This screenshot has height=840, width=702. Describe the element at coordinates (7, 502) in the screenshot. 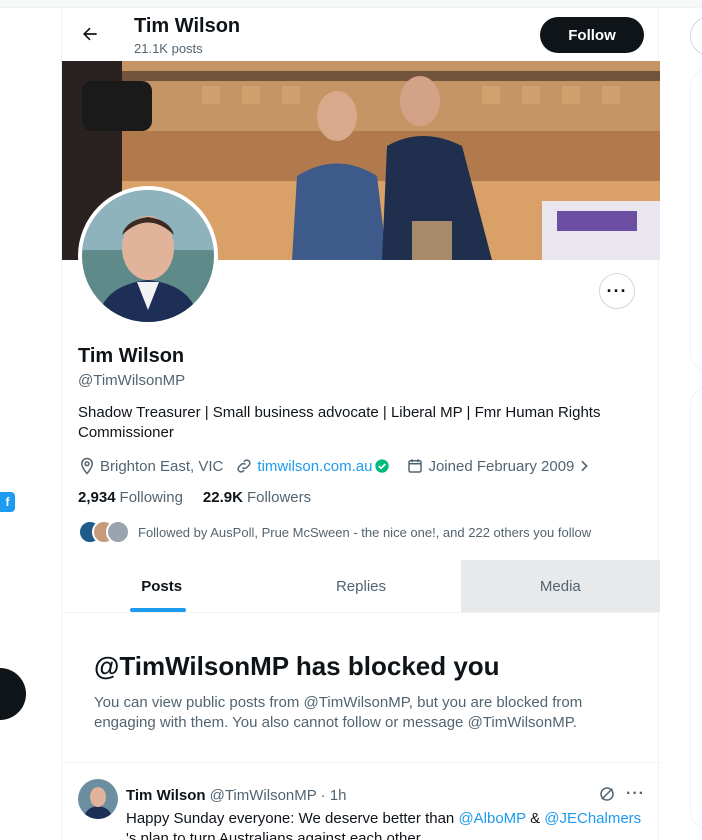

I see `left-rail-badge: f` at that location.